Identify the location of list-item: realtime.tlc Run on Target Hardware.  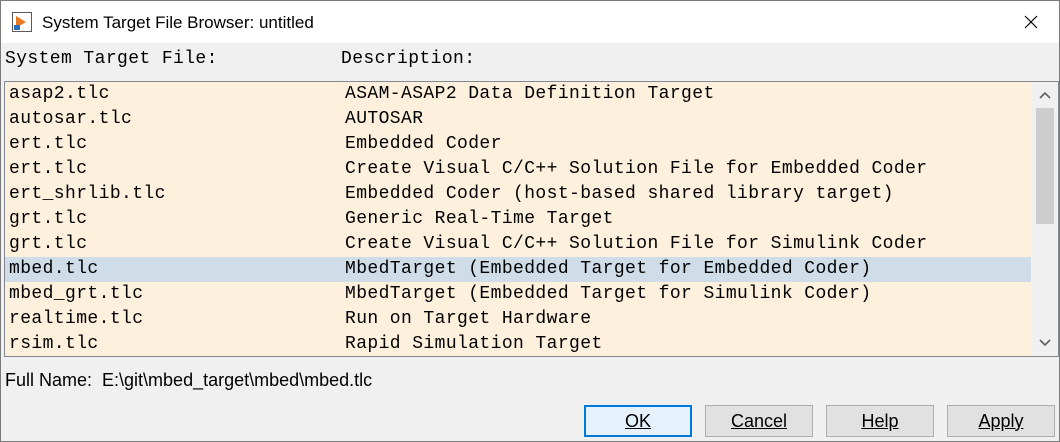
(518, 319).